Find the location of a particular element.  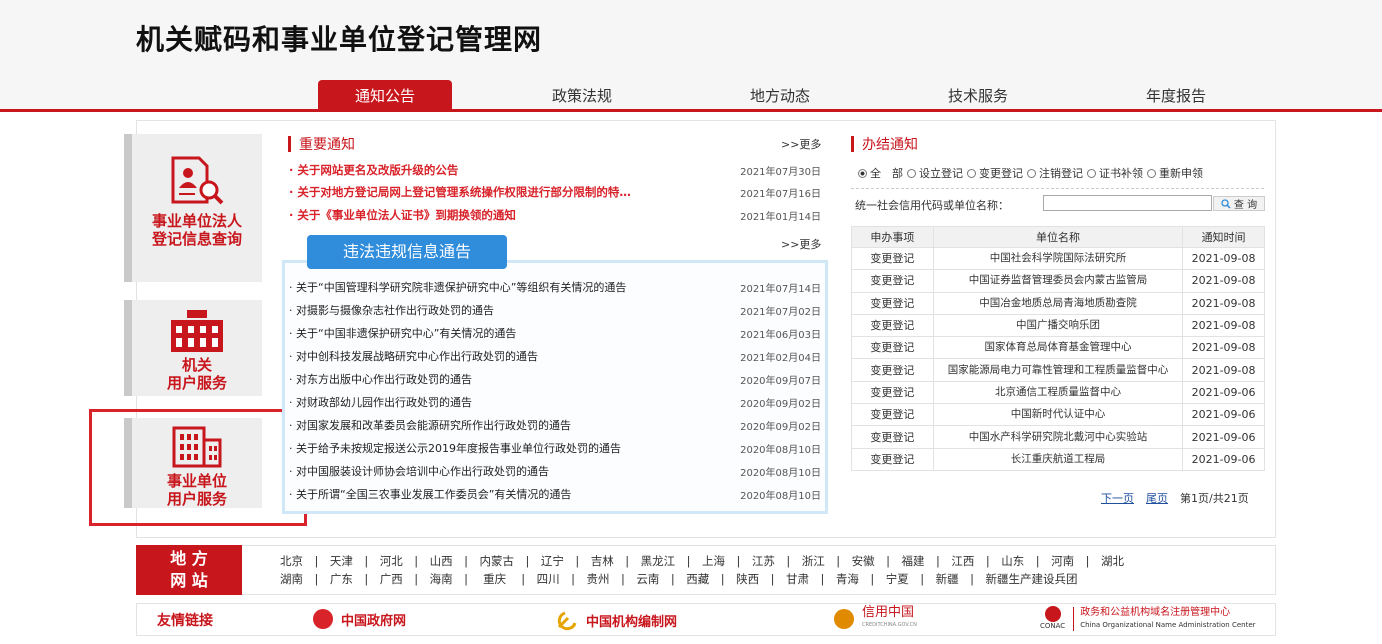

important-more-link: >>更多 is located at coordinates (801, 144).